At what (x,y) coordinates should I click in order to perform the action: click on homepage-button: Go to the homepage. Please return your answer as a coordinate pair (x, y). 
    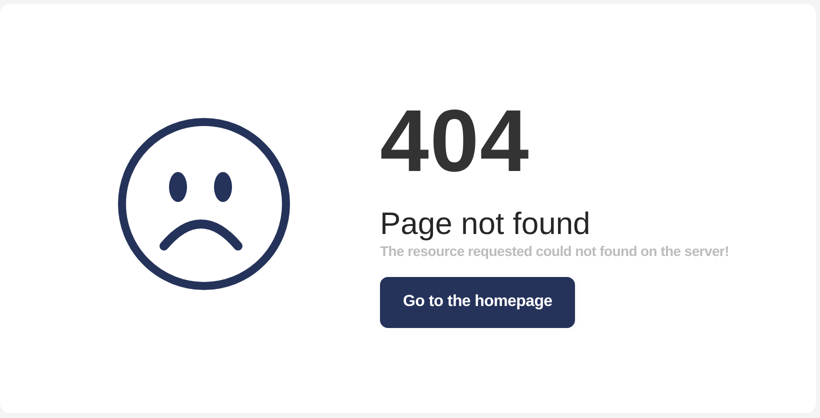
    Looking at the image, I should click on (478, 302).